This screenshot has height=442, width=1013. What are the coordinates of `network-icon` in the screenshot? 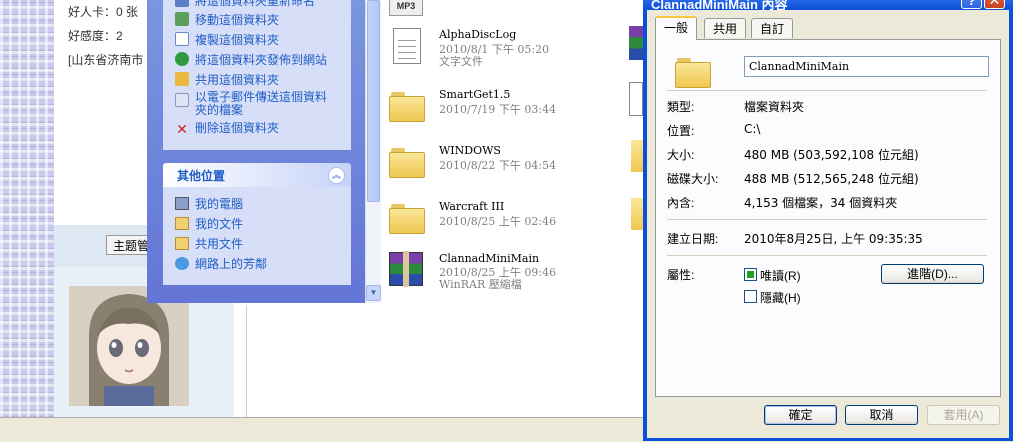 It's located at (182, 263).